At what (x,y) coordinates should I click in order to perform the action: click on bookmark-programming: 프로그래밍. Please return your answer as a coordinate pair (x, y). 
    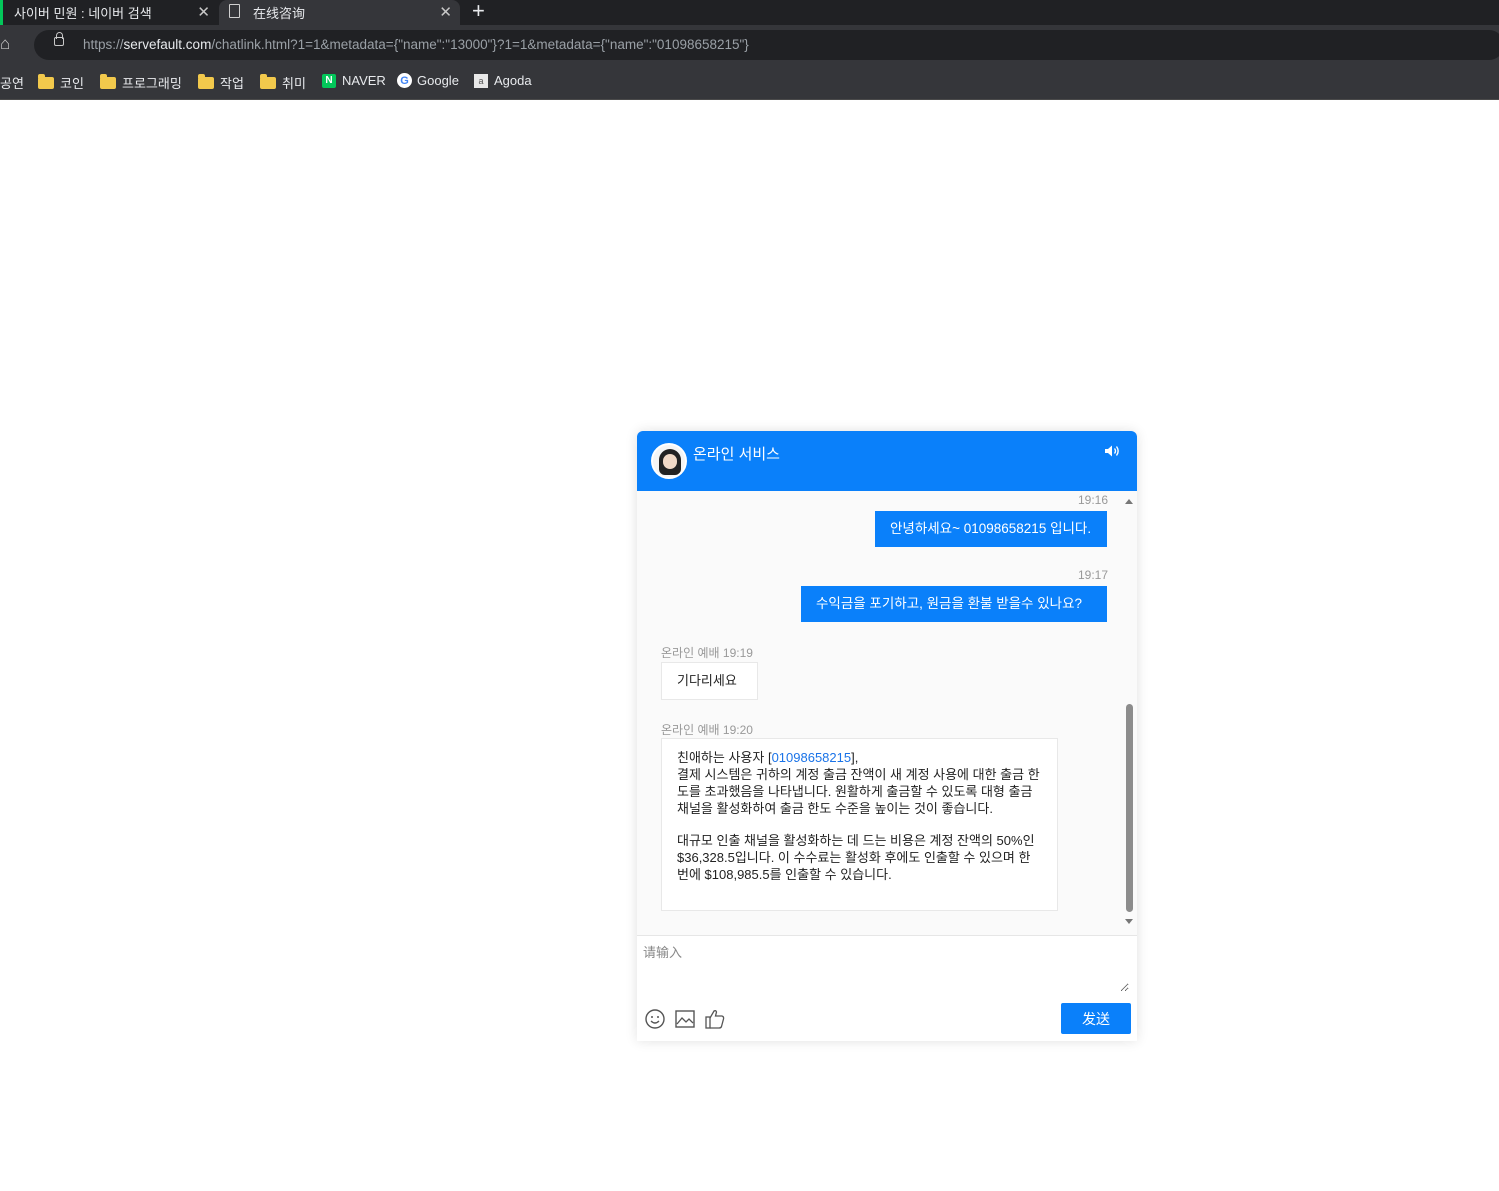
    Looking at the image, I should click on (141, 82).